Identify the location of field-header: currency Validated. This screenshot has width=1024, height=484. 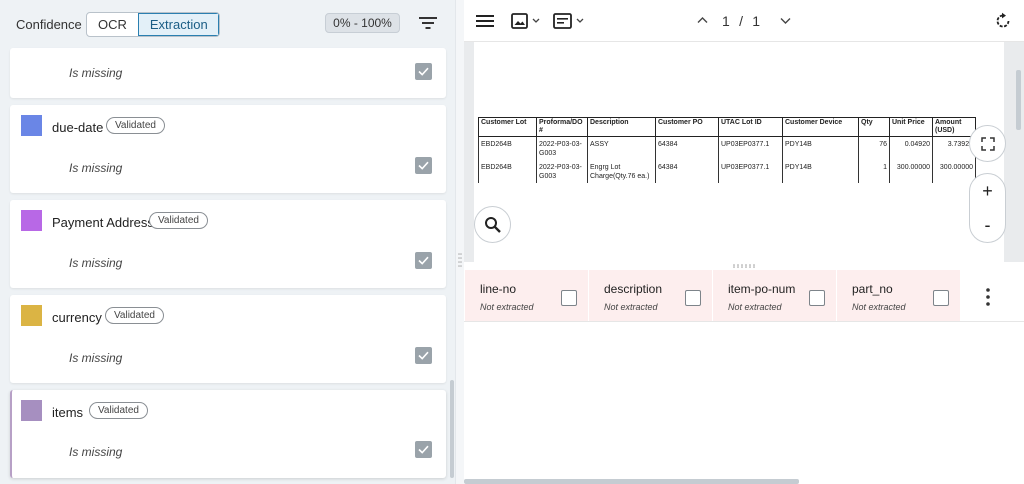
(228, 315).